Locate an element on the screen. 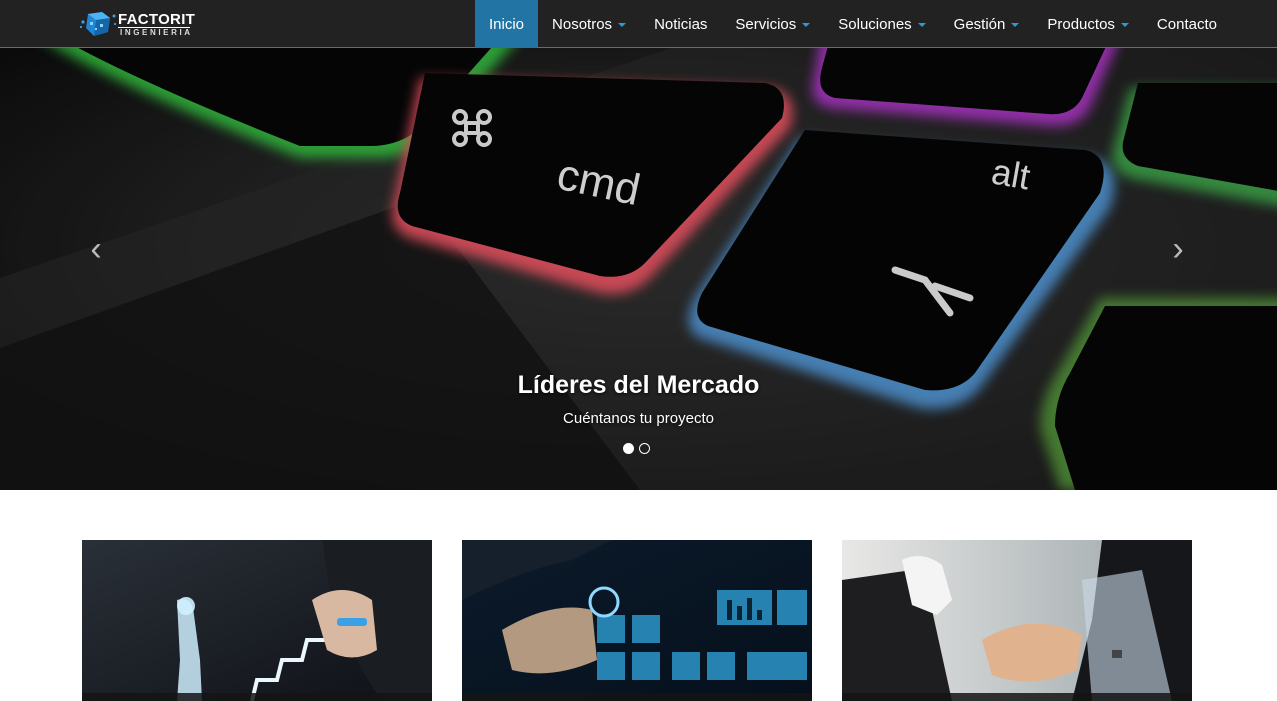 This screenshot has width=1277, height=701. handshake-photo is located at coordinates (1017, 620).